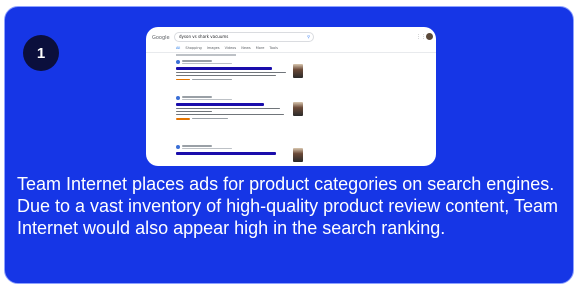 The image size is (578, 288). Describe the element at coordinates (178, 48) in the screenshot. I see `tab-all: All` at that location.